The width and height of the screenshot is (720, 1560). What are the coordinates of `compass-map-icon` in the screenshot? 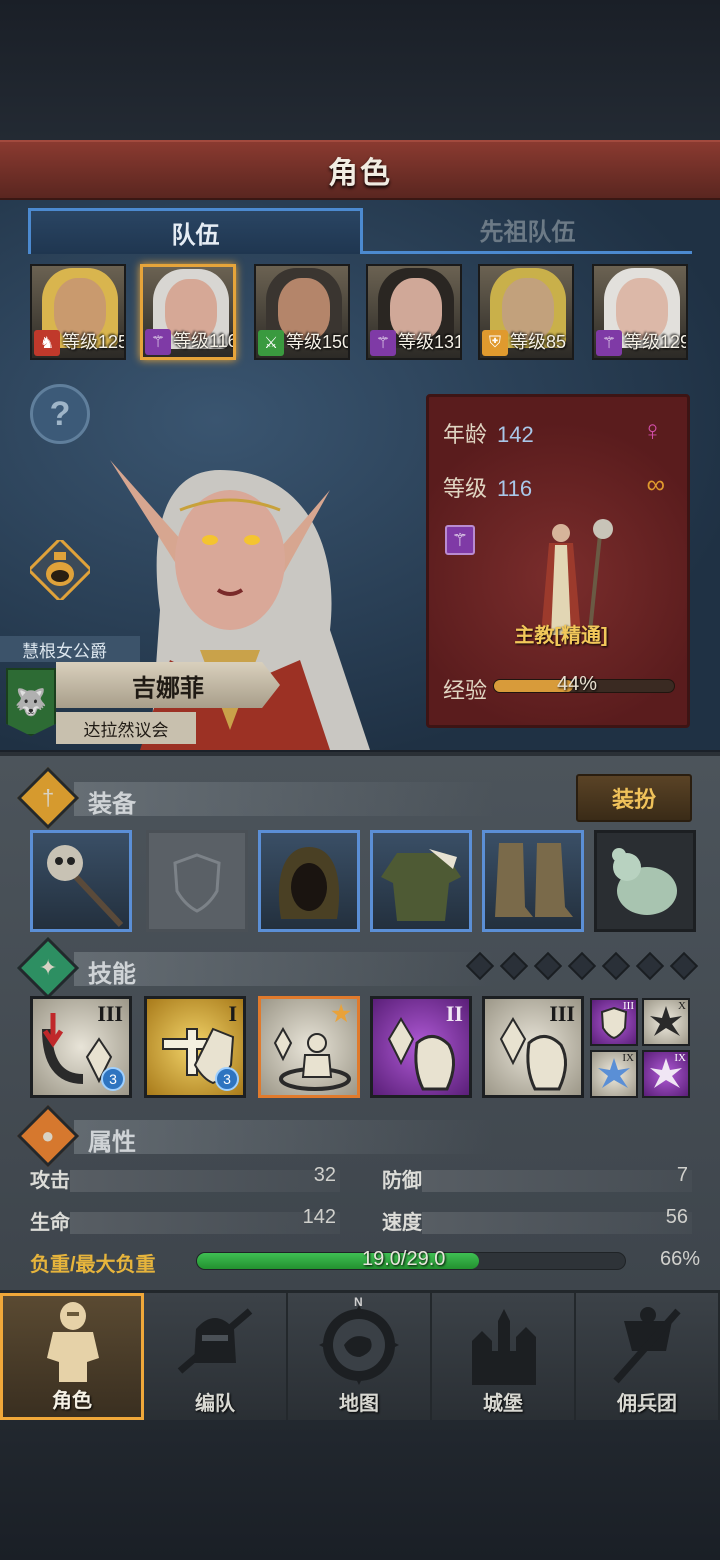 It's located at (359, 1345).